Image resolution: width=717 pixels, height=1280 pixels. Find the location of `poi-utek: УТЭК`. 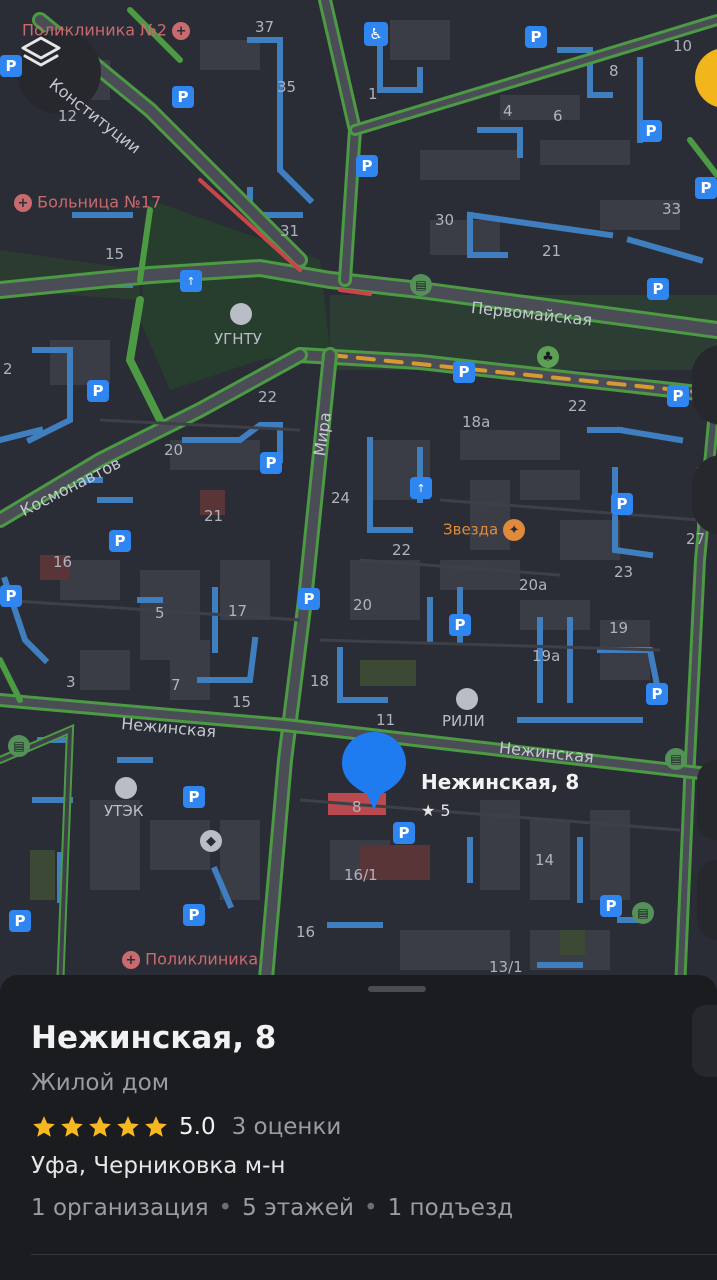

poi-utek: УТЭК is located at coordinates (123, 811).